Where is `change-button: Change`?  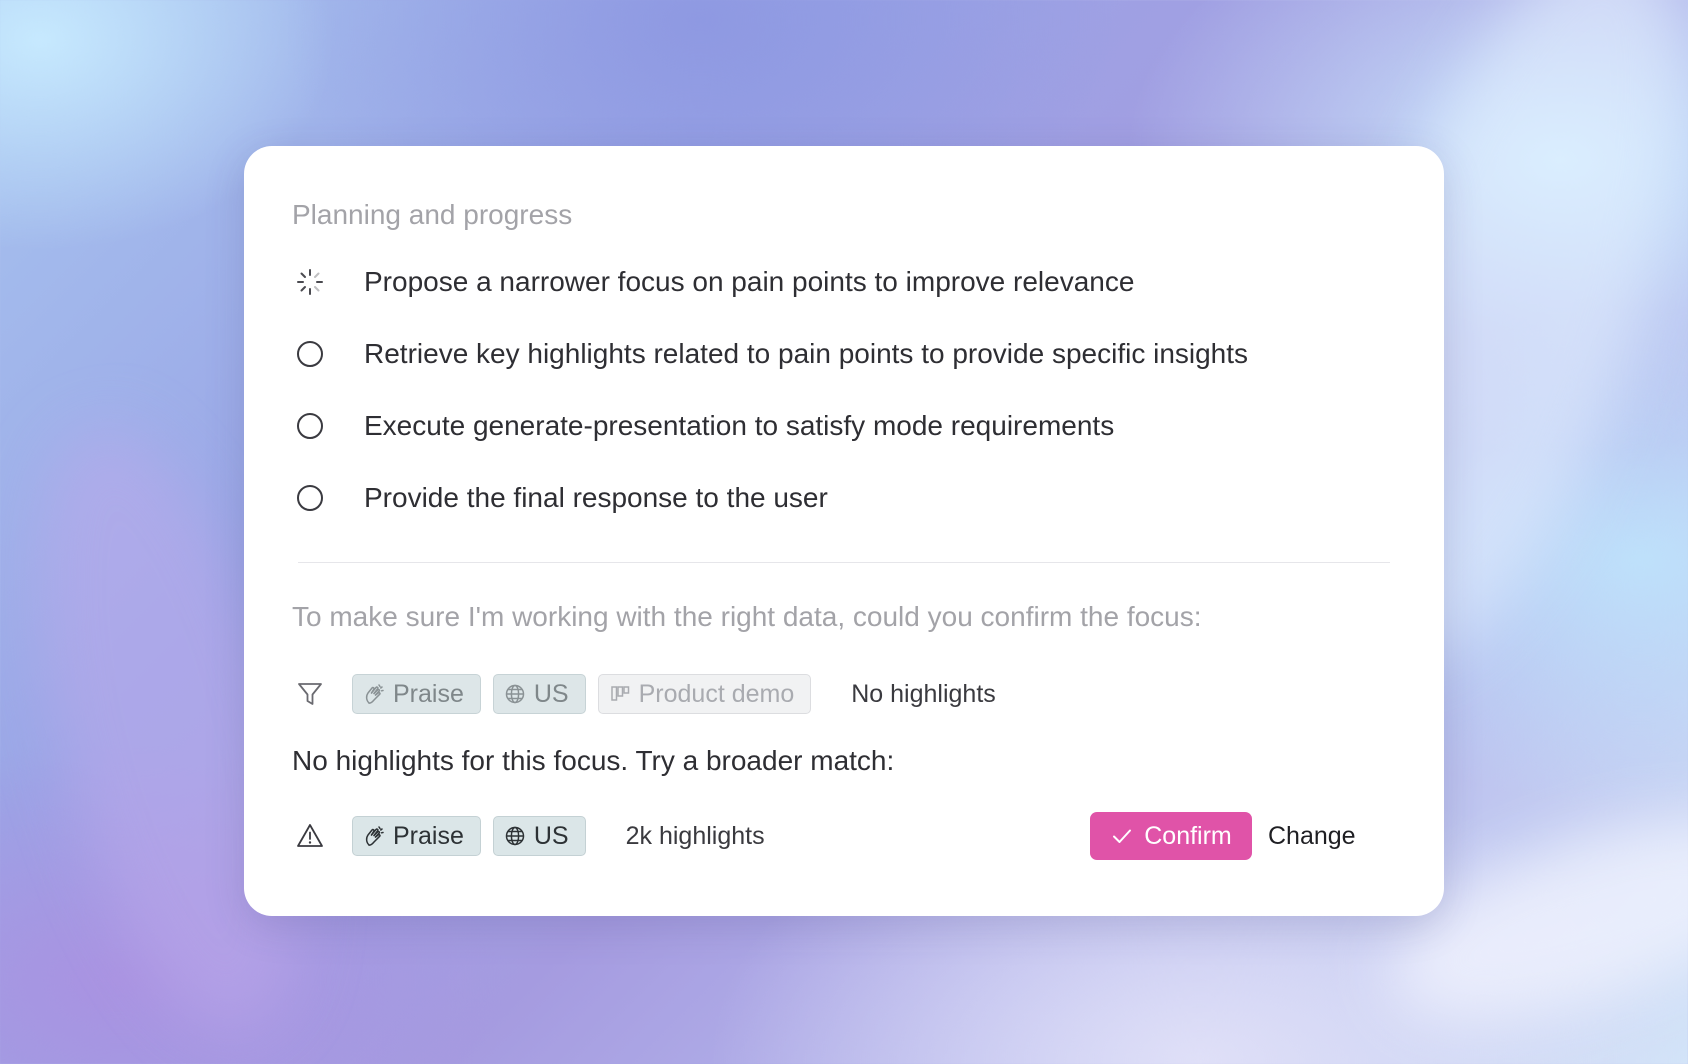
change-button: Change is located at coordinates (1312, 836).